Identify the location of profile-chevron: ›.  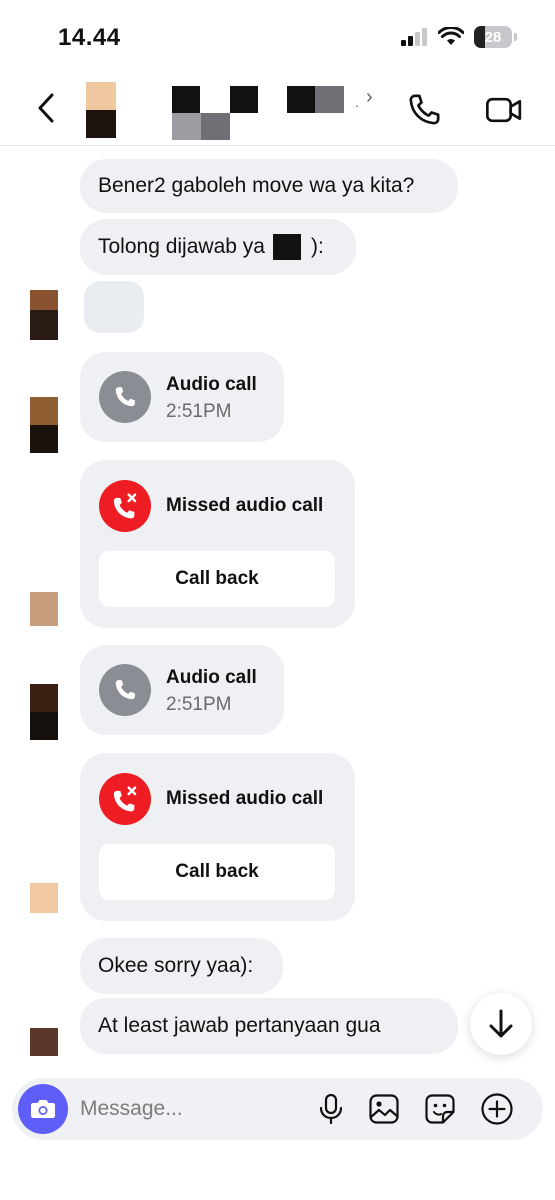
(369, 97).